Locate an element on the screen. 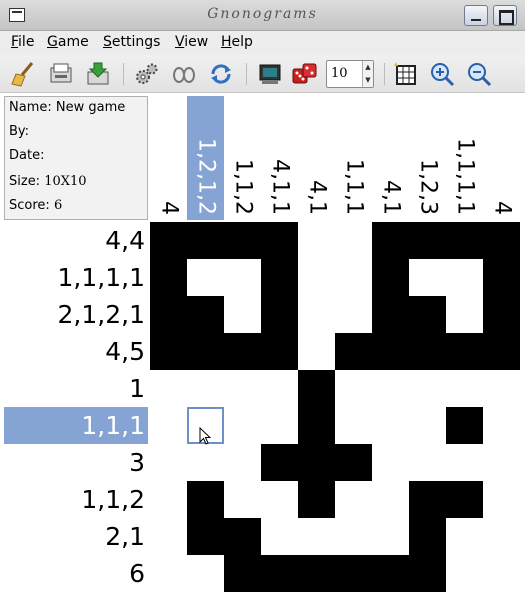 This screenshot has width=525, height=598. zoom-out-icon is located at coordinates (479, 74).